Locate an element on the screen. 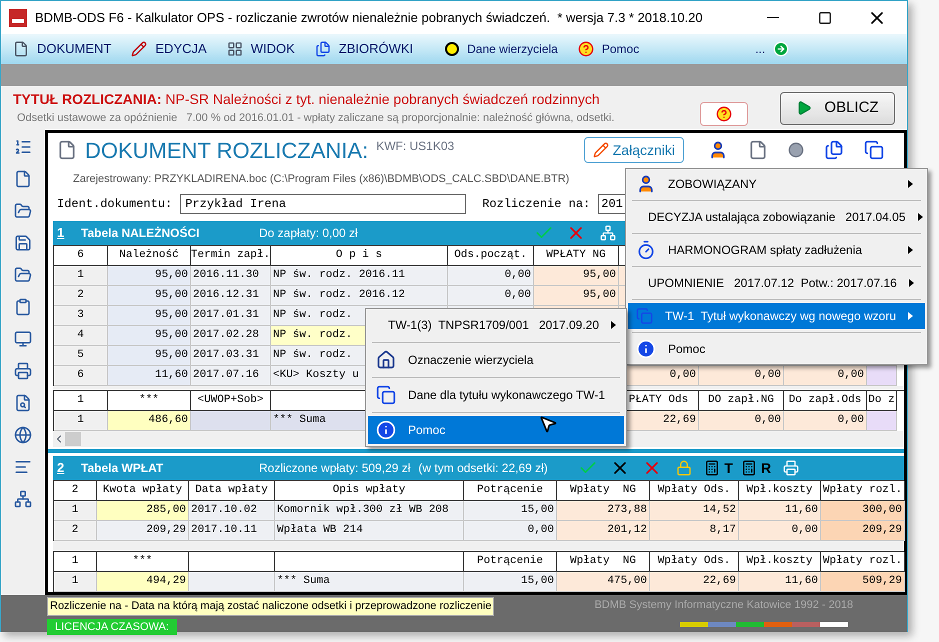  column-header: <UWOP+Sob> is located at coordinates (231, 401).